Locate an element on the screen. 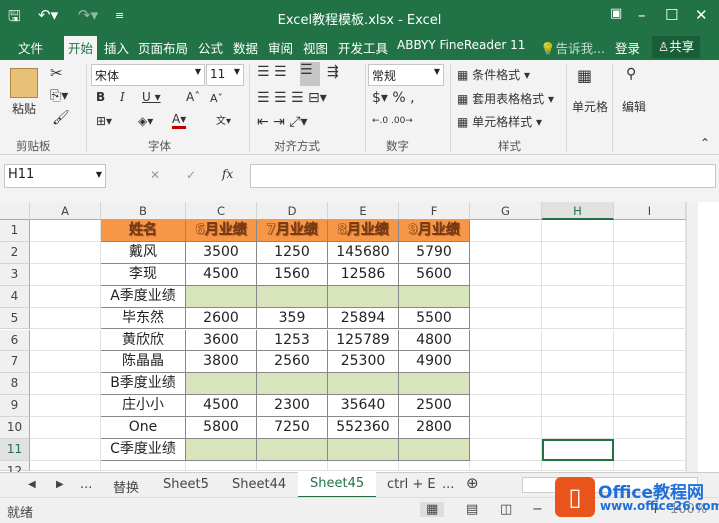 Image resolution: width=719 pixels, height=523 pixels. row-header-8: 8 is located at coordinates (15, 384).